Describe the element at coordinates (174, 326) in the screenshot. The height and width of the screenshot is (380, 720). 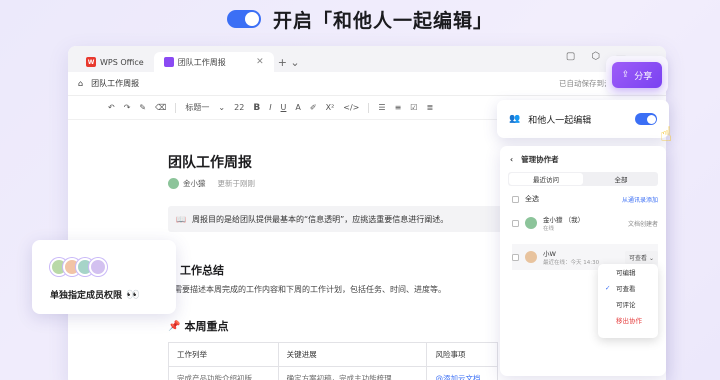
I see `pin-icon: 📌` at that location.